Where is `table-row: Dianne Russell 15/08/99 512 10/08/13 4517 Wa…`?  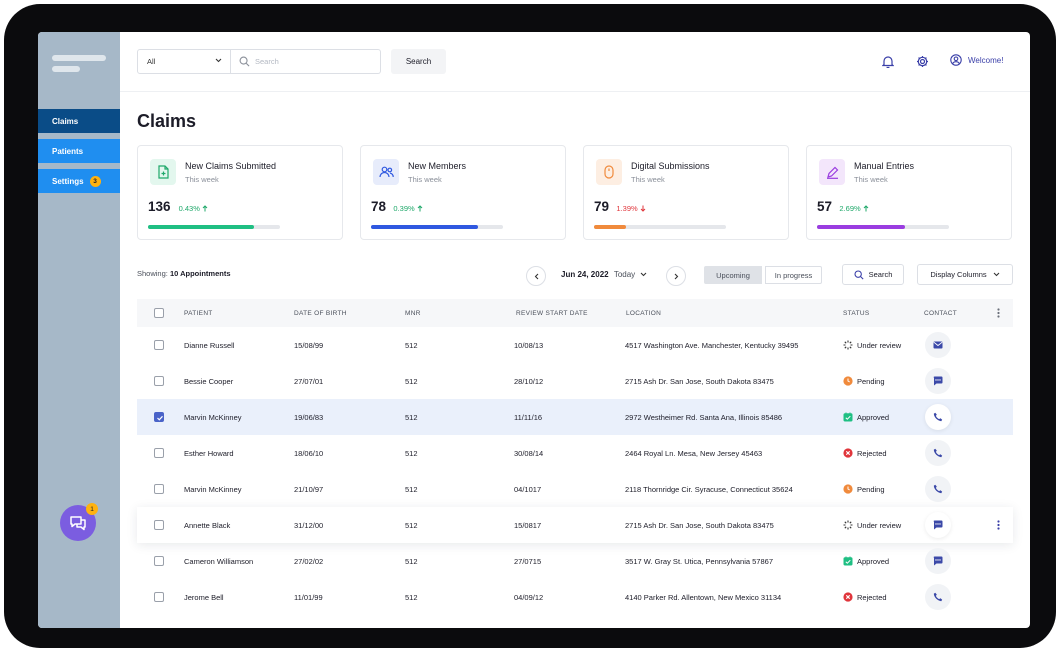
table-row: Dianne Russell 15/08/99 512 10/08/13 4517 Wa… is located at coordinates (575, 345).